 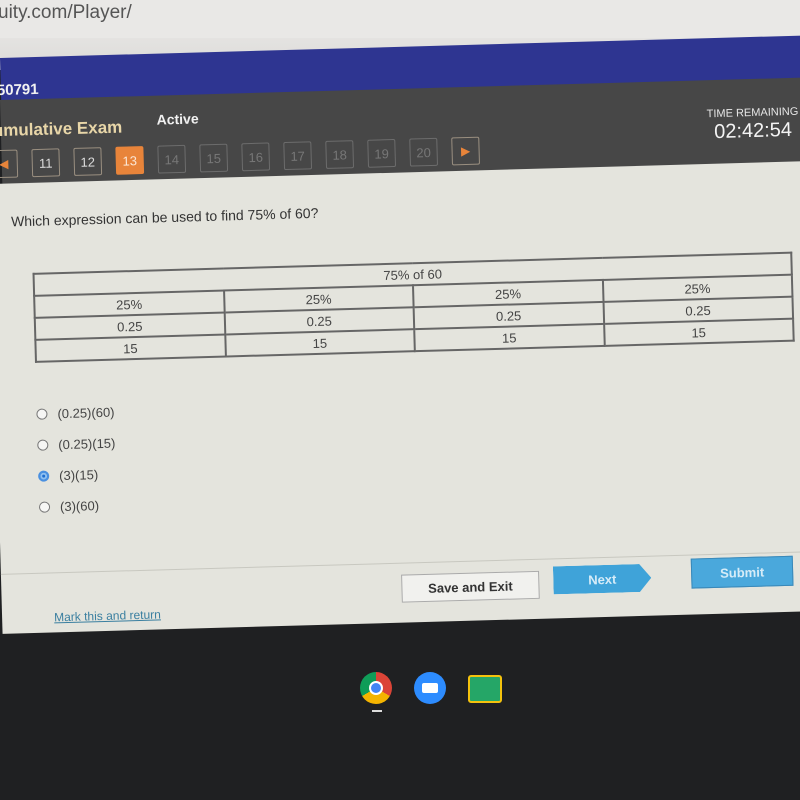 I want to click on exam-status: Active, so click(x=177, y=119).